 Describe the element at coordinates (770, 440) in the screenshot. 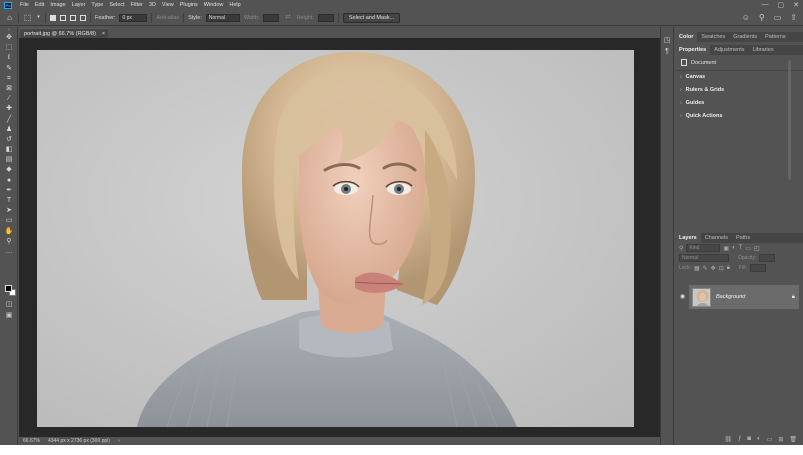

I see `new-group-icon: ▭` at that location.